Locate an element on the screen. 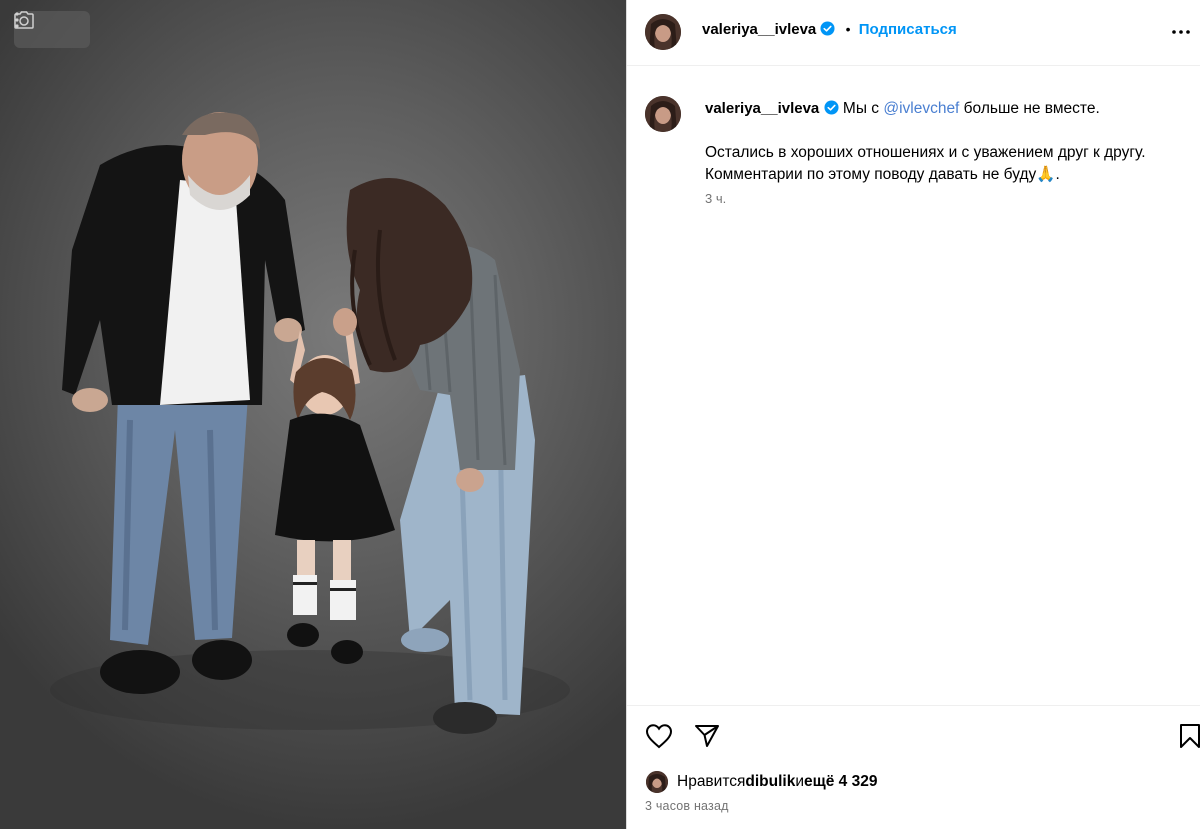 This screenshot has height=829, width=1200. photo-toolbar is located at coordinates (52, 29).